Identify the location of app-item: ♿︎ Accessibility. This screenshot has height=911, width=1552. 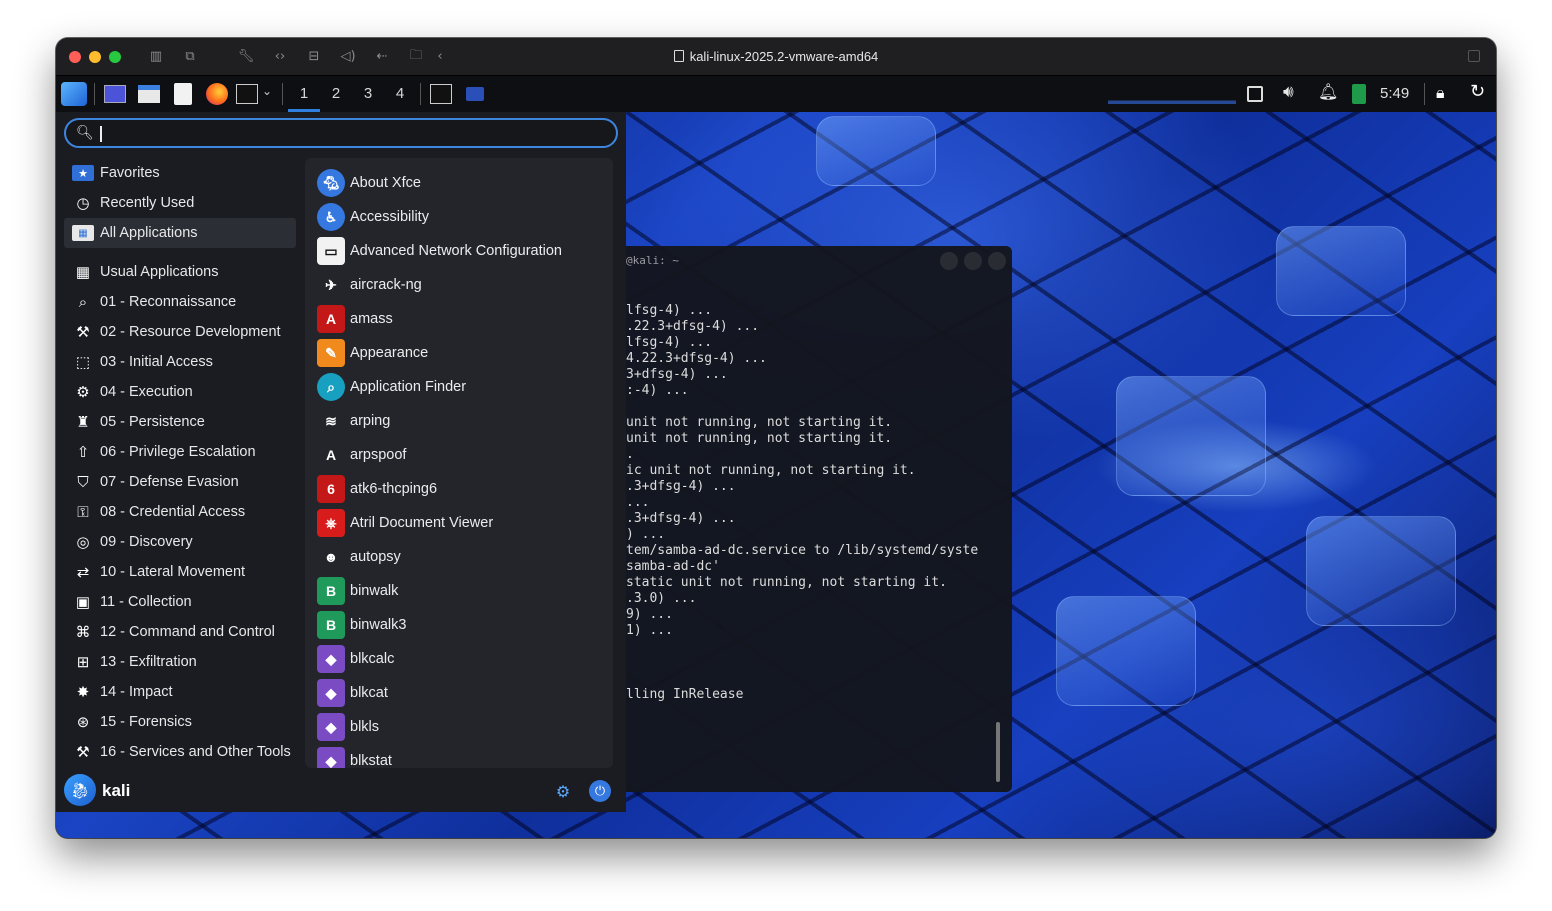
(459, 217).